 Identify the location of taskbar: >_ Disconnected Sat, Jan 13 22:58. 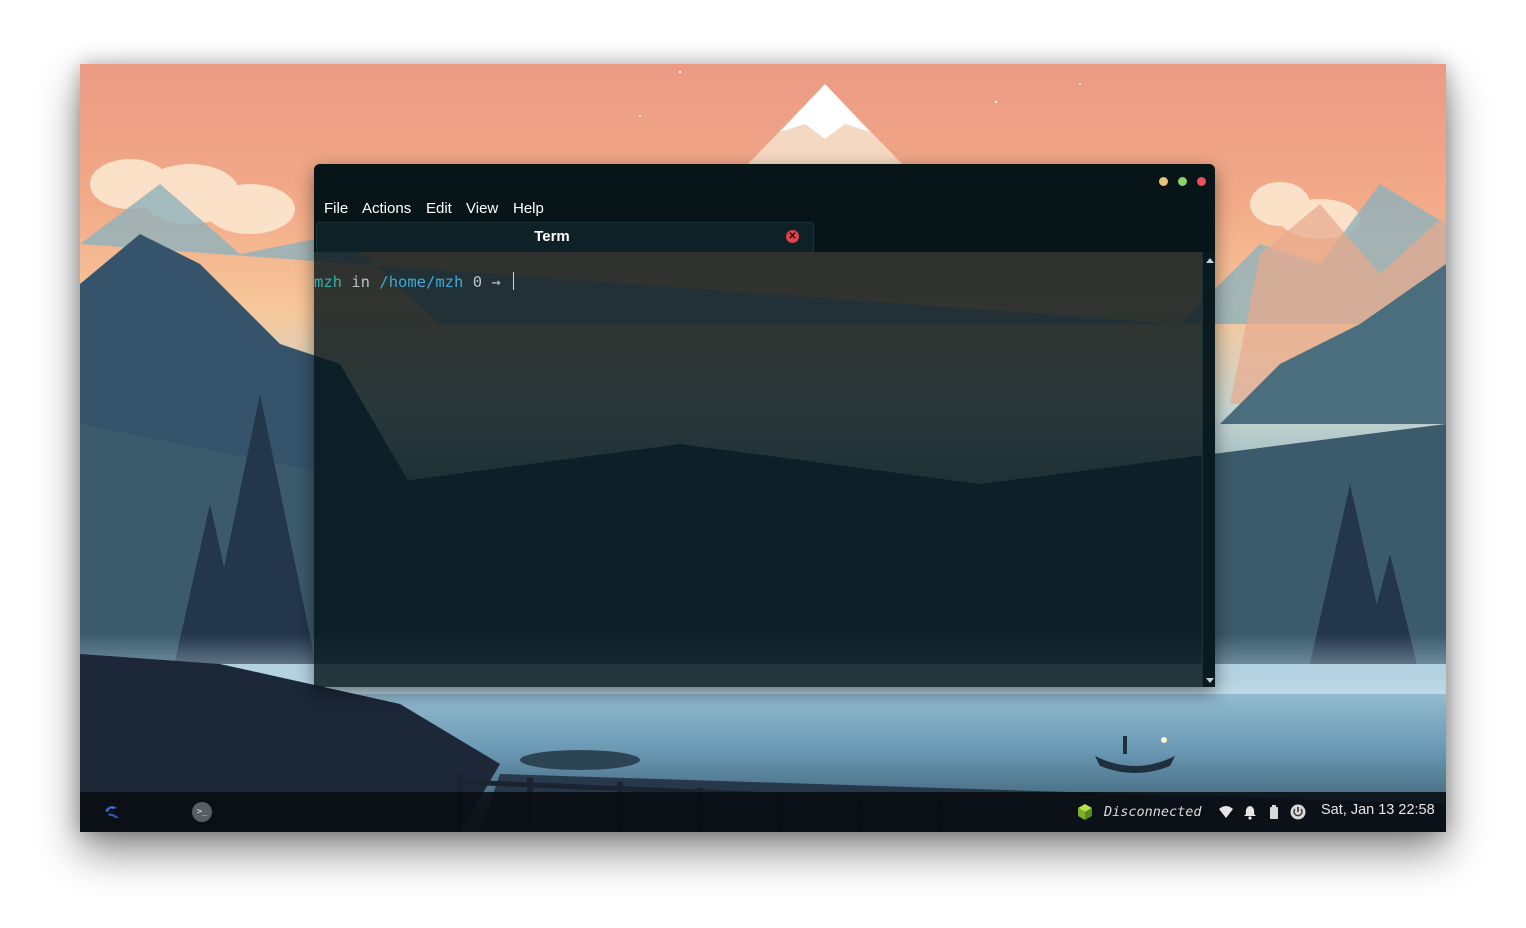
(763, 812).